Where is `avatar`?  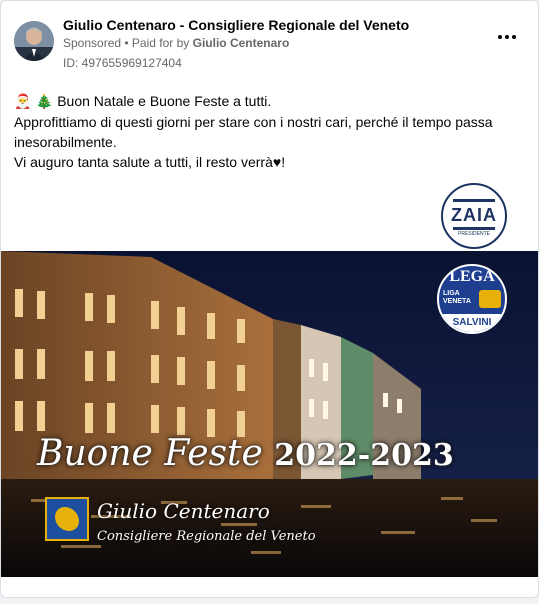 avatar is located at coordinates (34, 41).